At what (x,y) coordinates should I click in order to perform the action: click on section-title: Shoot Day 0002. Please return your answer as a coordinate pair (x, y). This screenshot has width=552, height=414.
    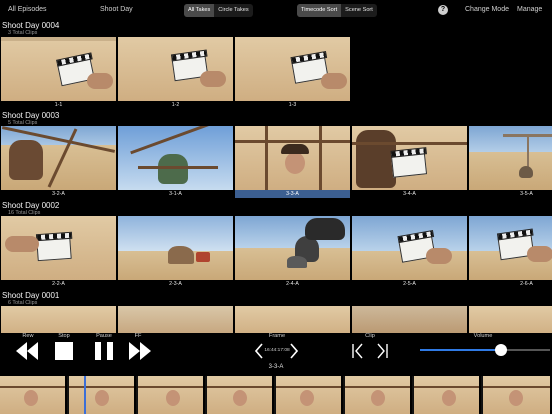
    Looking at the image, I should click on (31, 205).